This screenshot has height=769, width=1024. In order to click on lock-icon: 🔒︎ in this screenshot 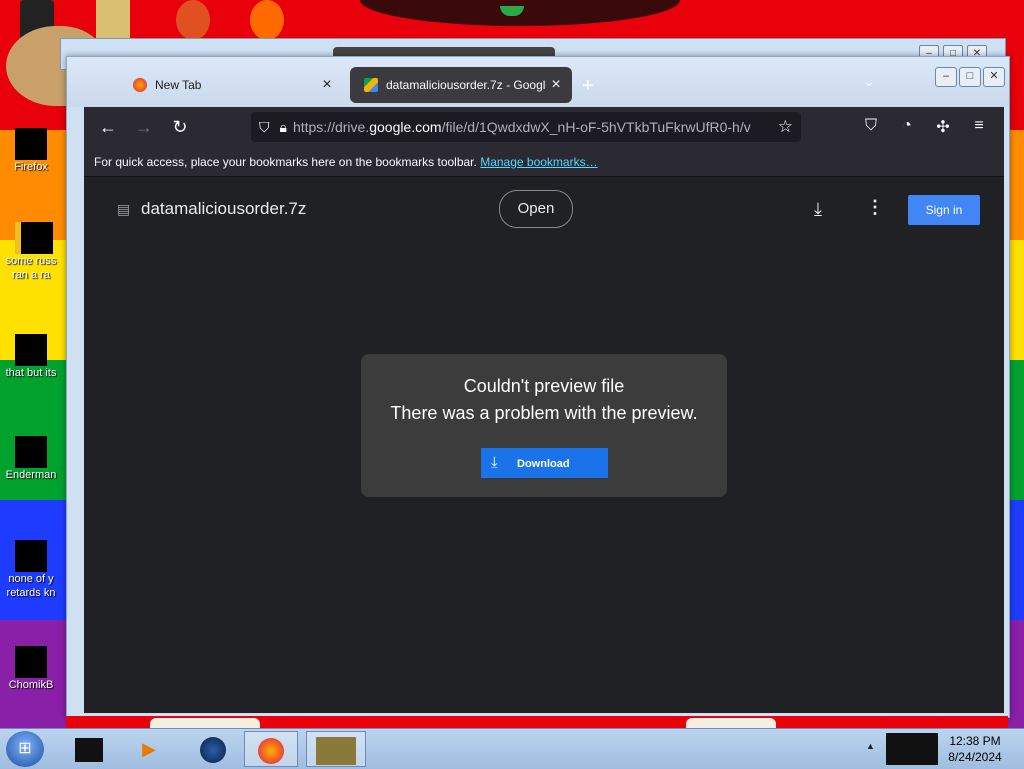, I will do `click(283, 127)`.